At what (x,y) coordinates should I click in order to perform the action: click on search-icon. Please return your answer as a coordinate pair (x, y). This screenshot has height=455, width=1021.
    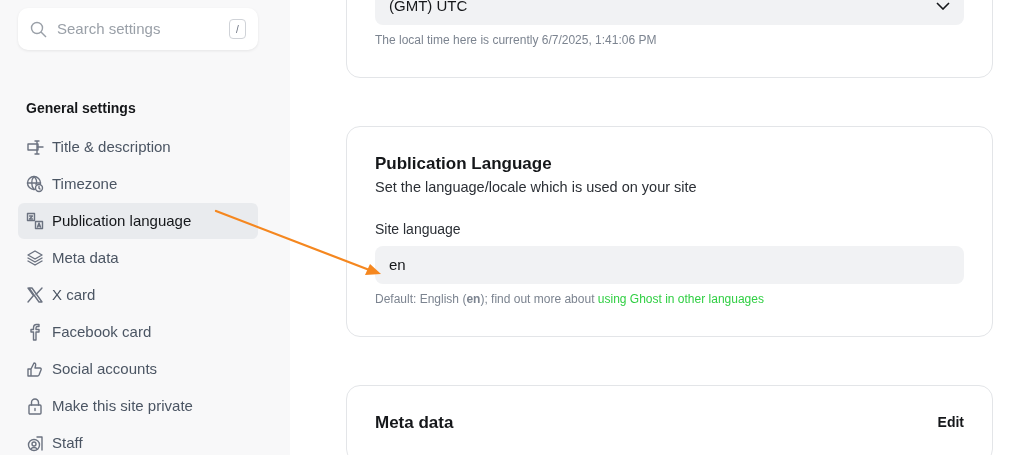
    Looking at the image, I should click on (38, 29).